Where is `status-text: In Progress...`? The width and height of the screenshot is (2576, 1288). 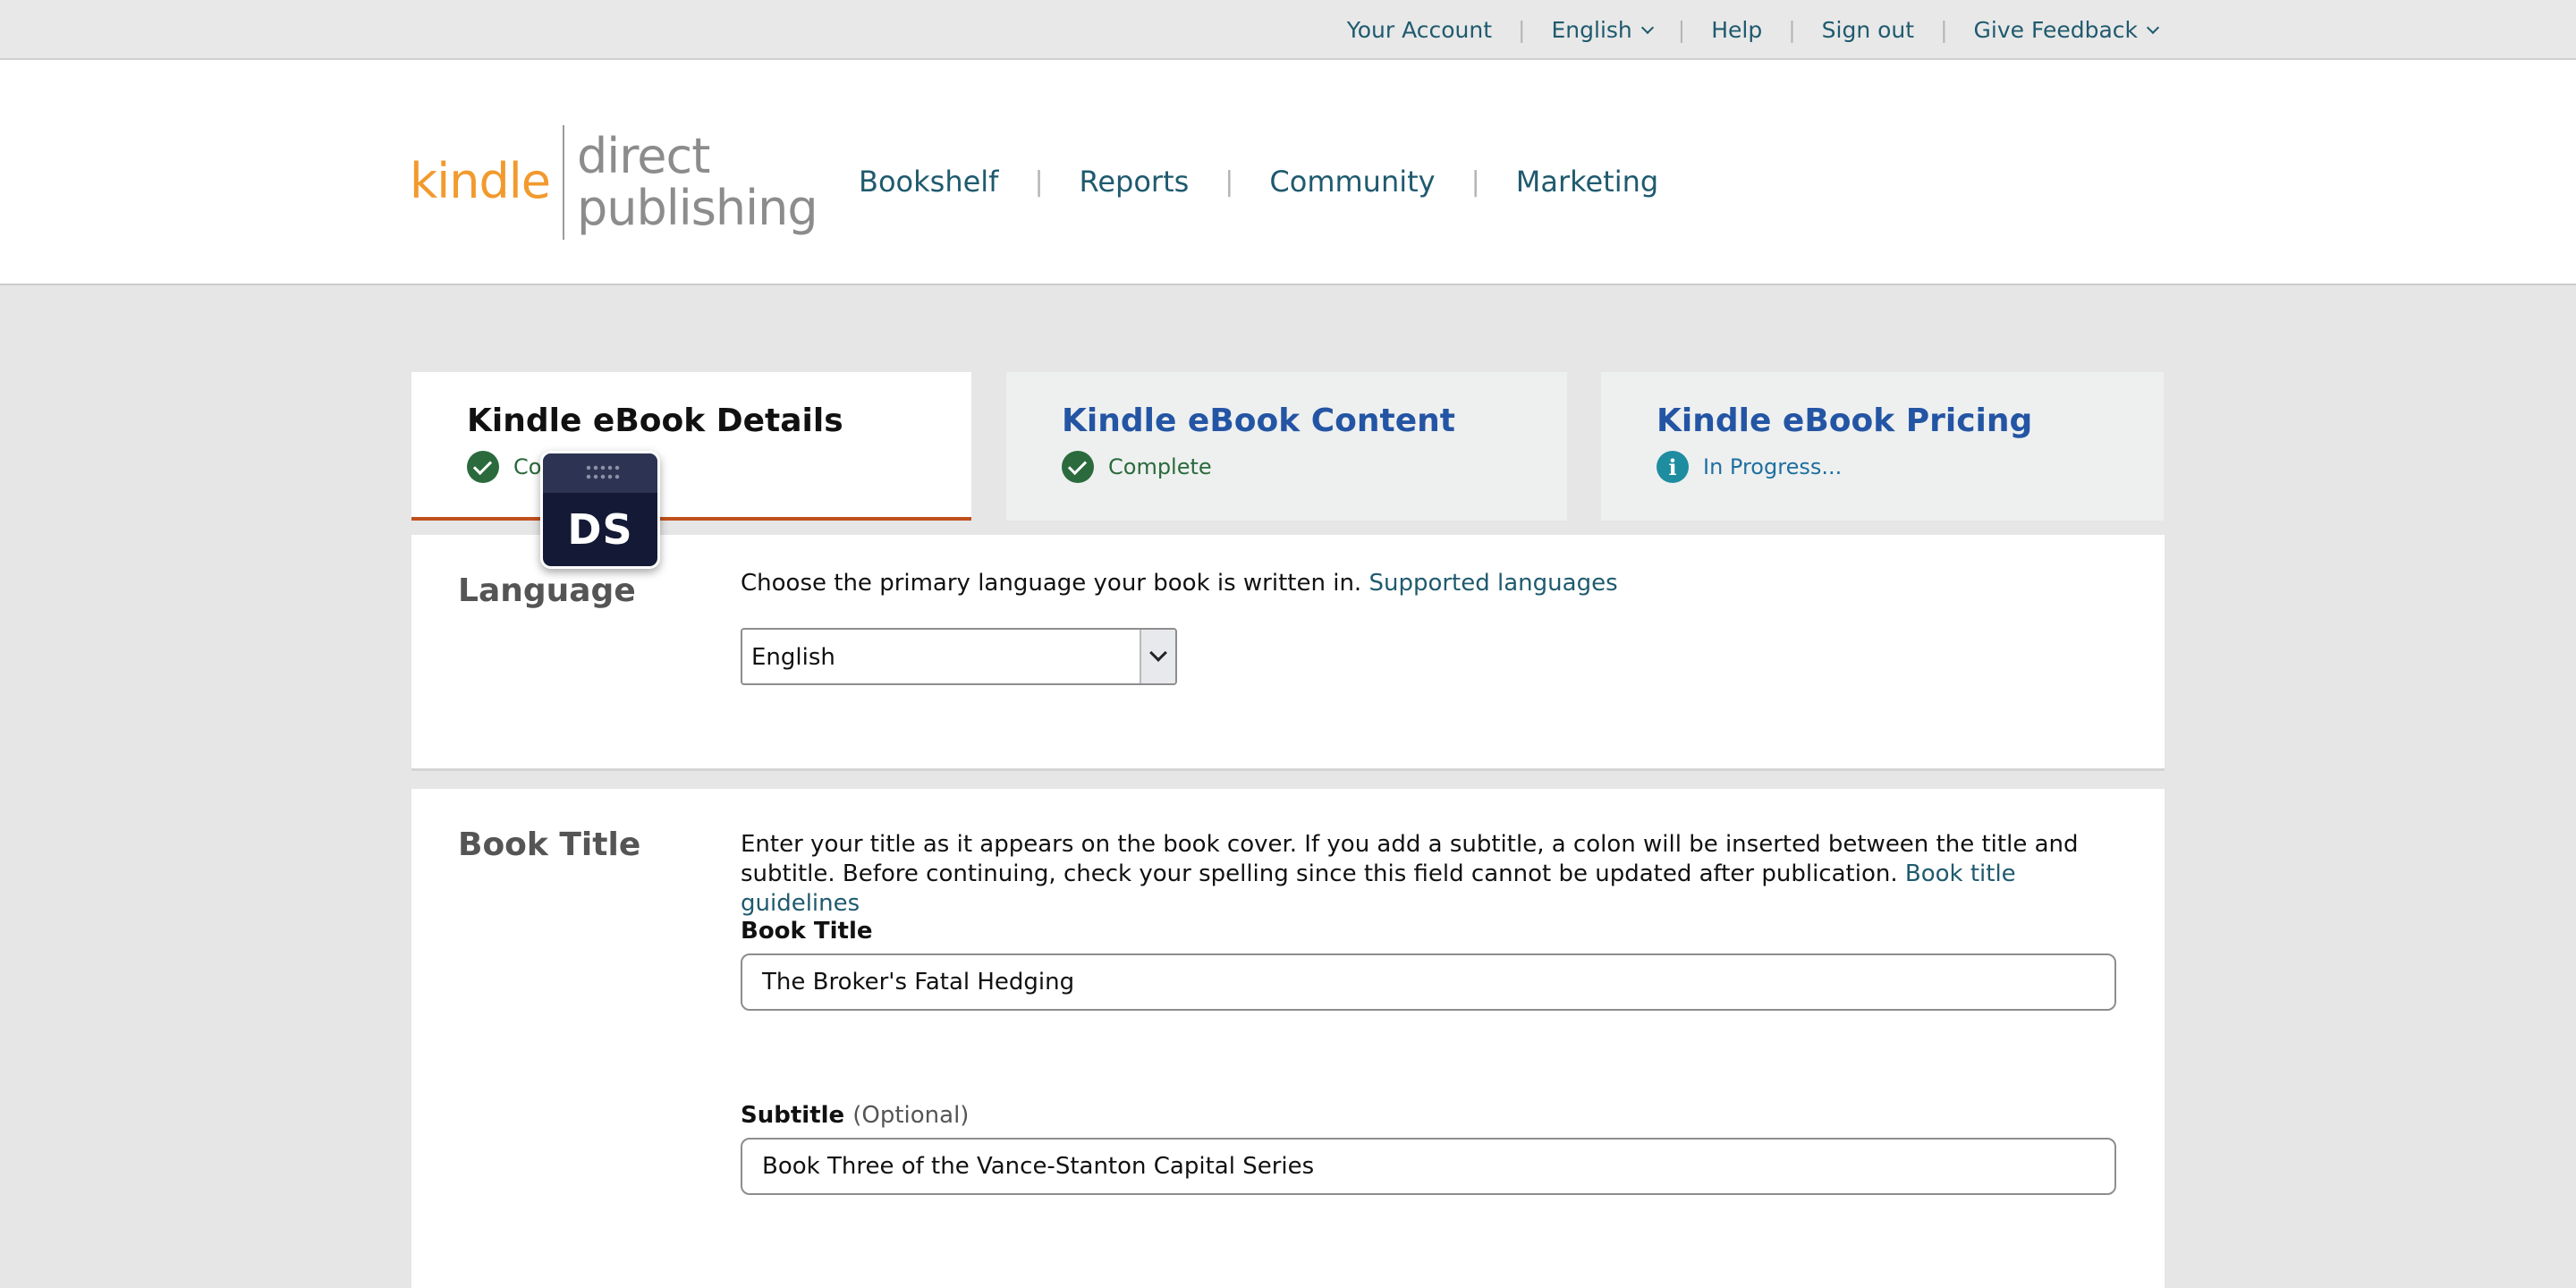 status-text: In Progress... is located at coordinates (1773, 466).